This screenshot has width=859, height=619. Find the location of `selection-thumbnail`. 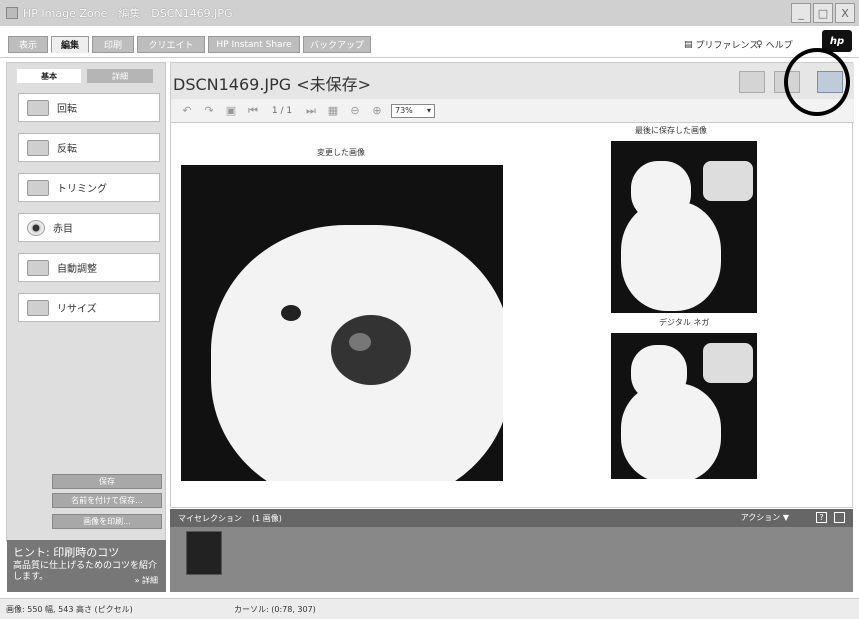

selection-thumbnail is located at coordinates (204, 553).